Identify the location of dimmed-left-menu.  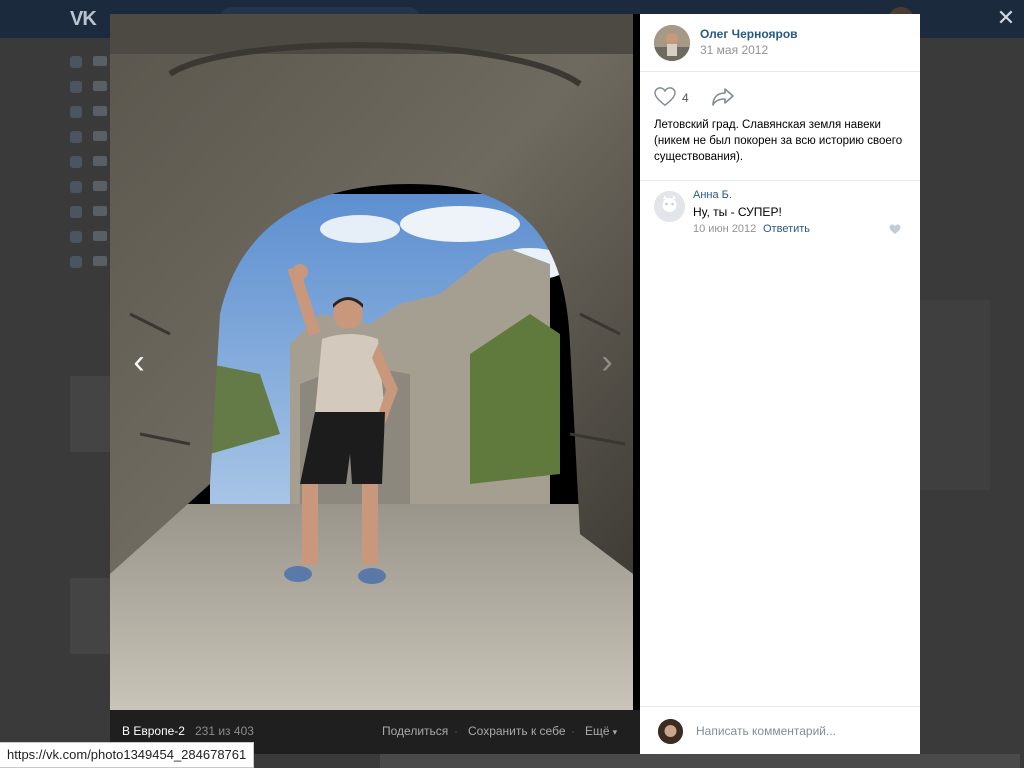
(87, 162).